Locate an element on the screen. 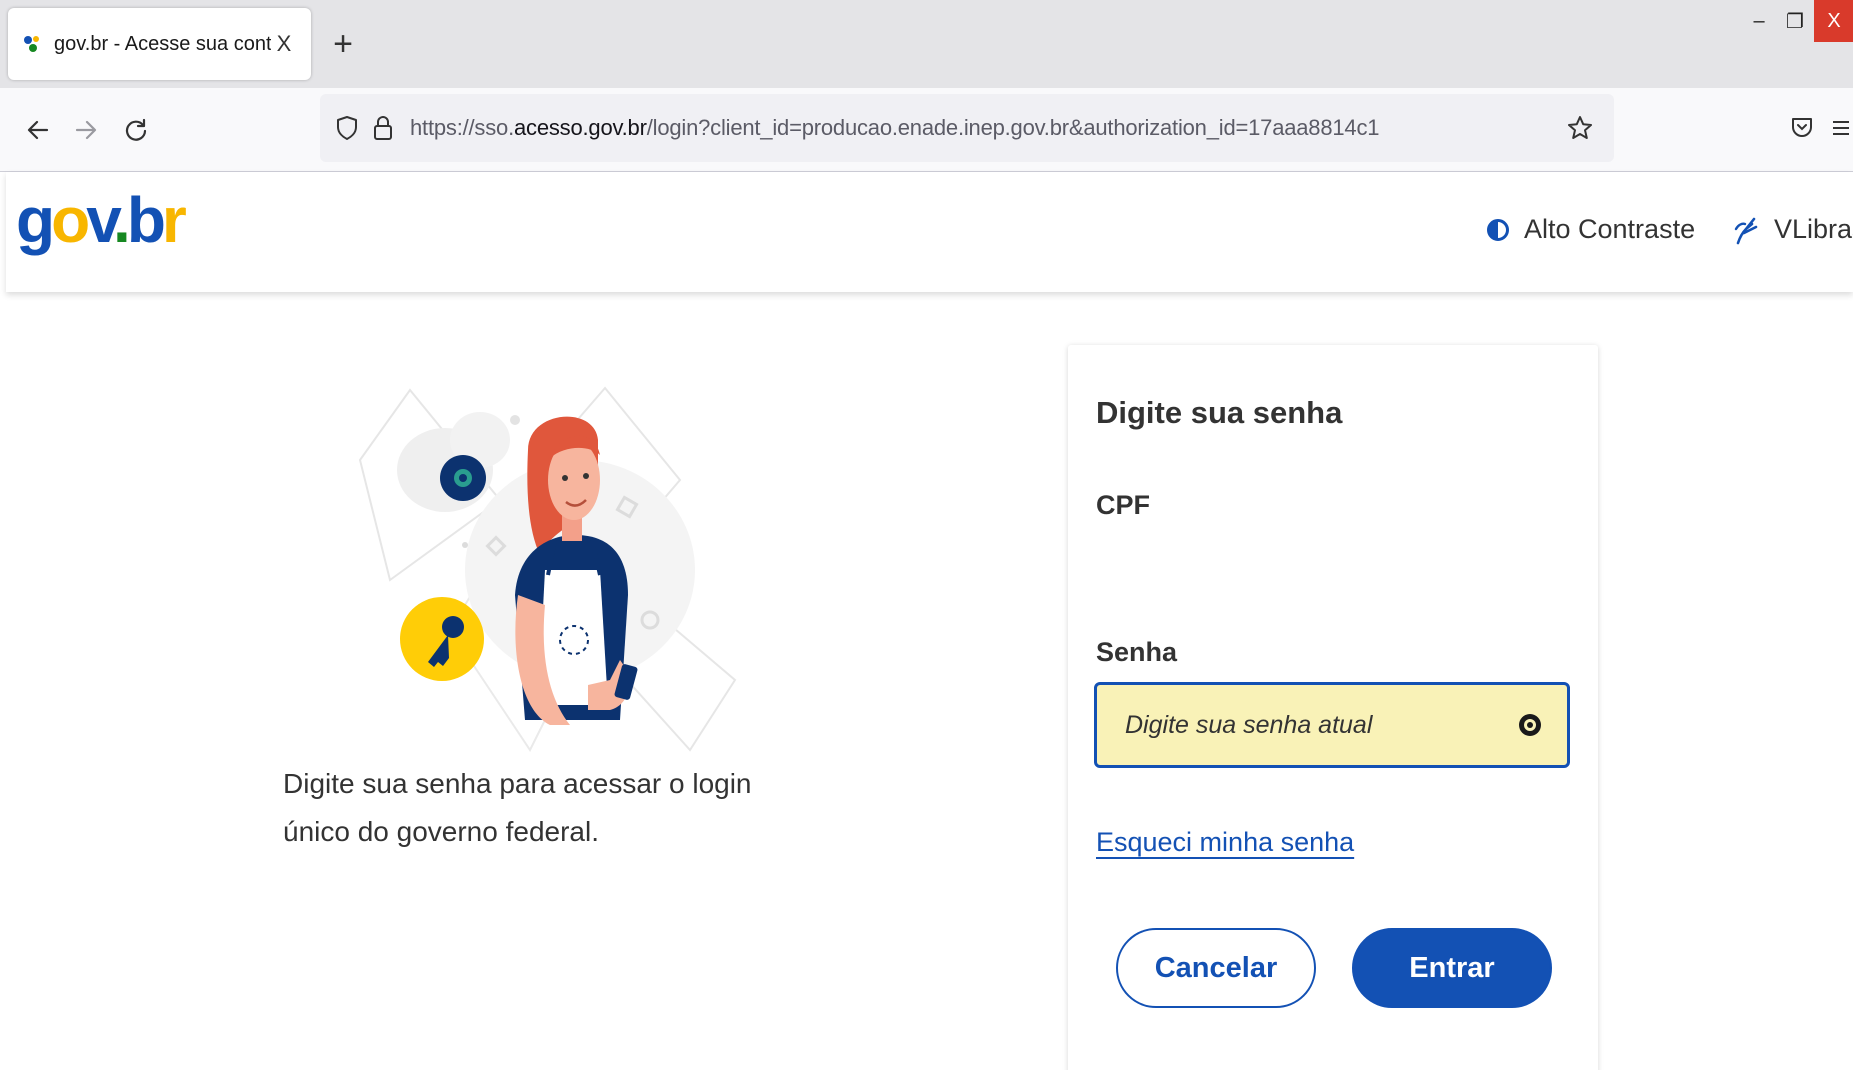 This screenshot has width=1853, height=1070. window-maximize-button: ❐ is located at coordinates (1795, 21).